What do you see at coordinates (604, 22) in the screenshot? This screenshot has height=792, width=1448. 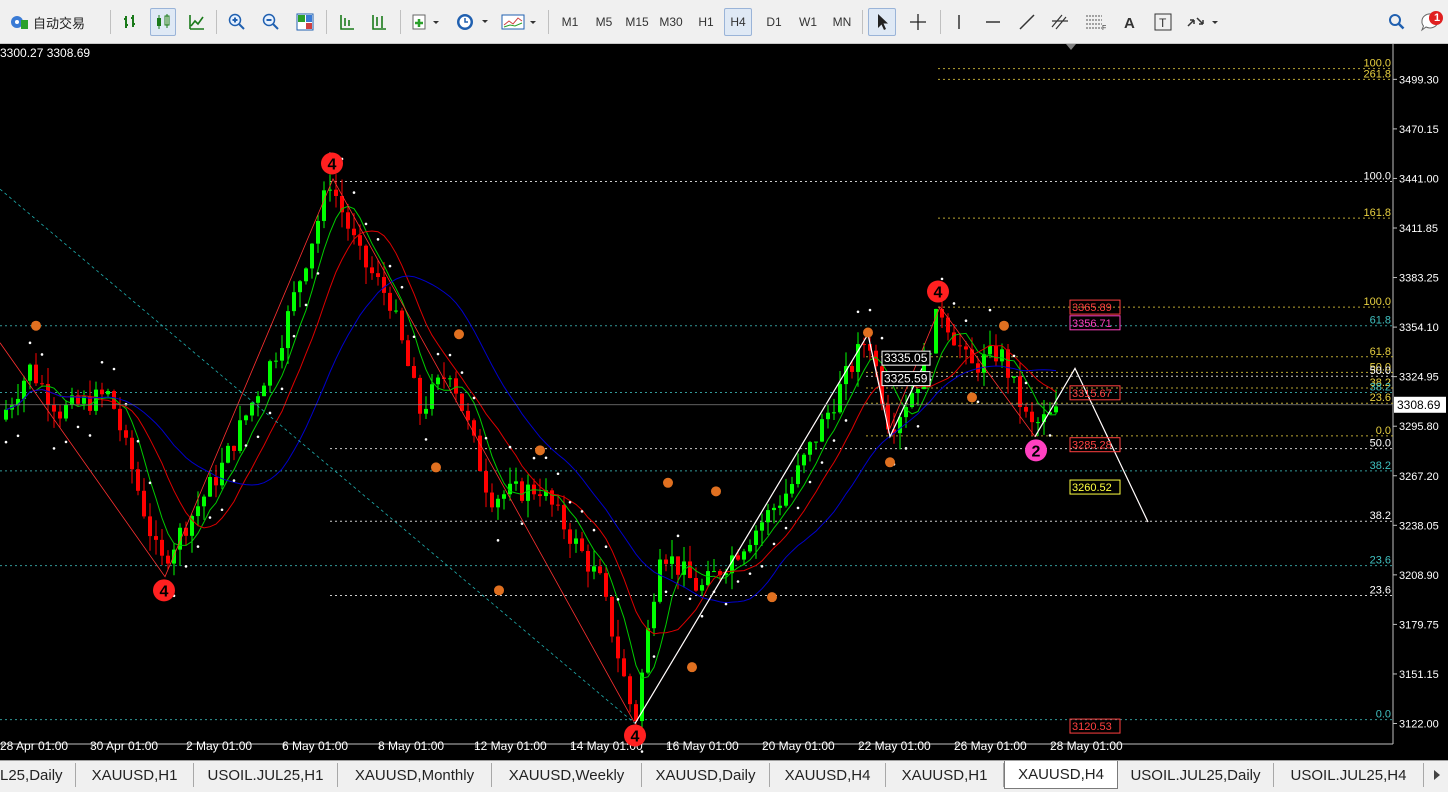 I see `timeframe-m5-button: M5` at bounding box center [604, 22].